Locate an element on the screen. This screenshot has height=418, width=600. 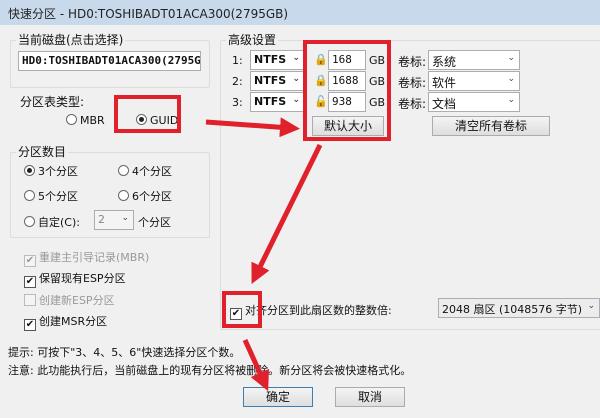
checkbox-keep-esp: ✔ 保留现有ESP分区 is located at coordinates (75, 279).